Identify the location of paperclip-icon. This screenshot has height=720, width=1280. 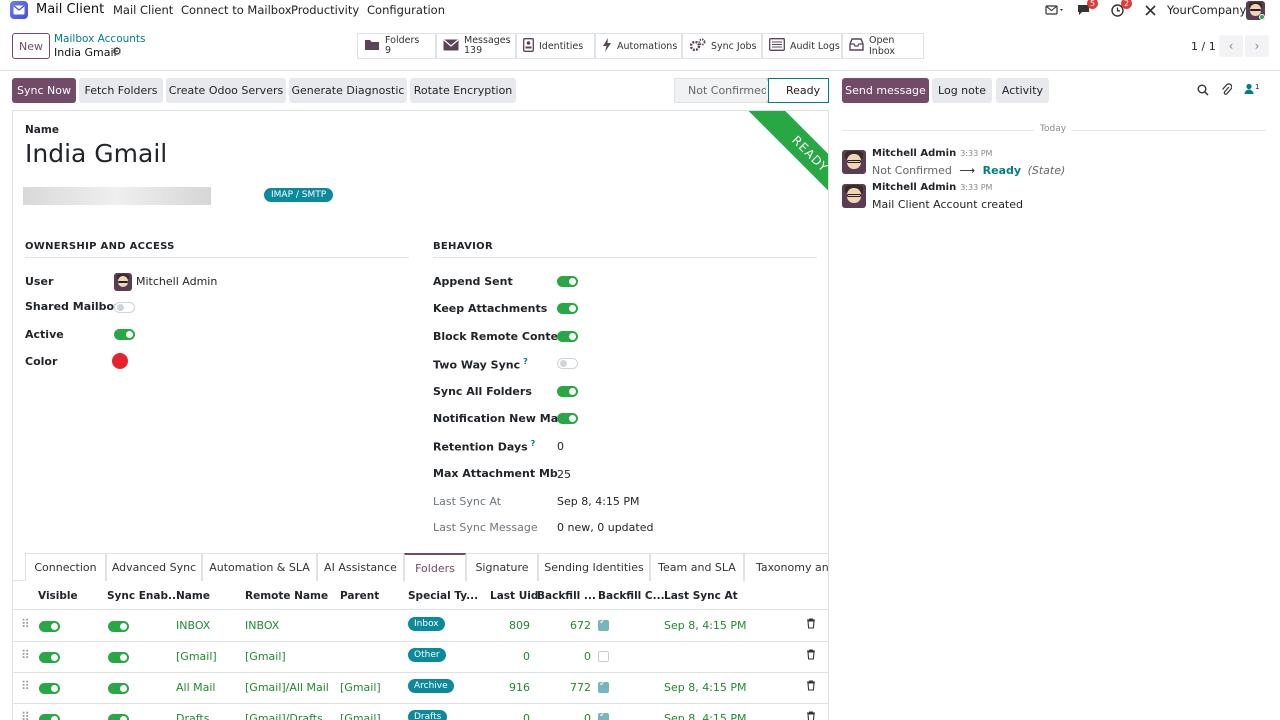
(1227, 91).